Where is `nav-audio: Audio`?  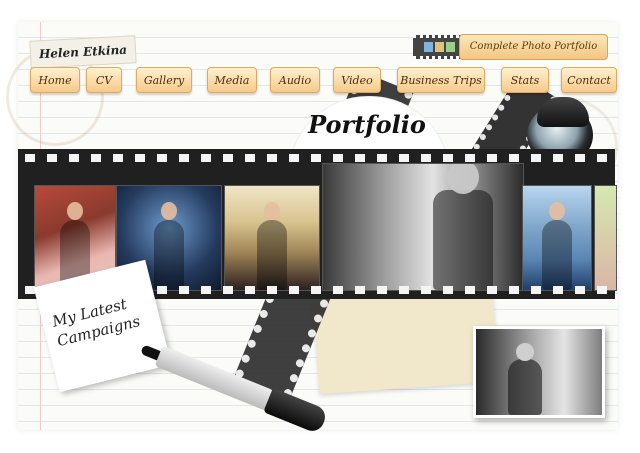
nav-audio: Audio is located at coordinates (295, 80).